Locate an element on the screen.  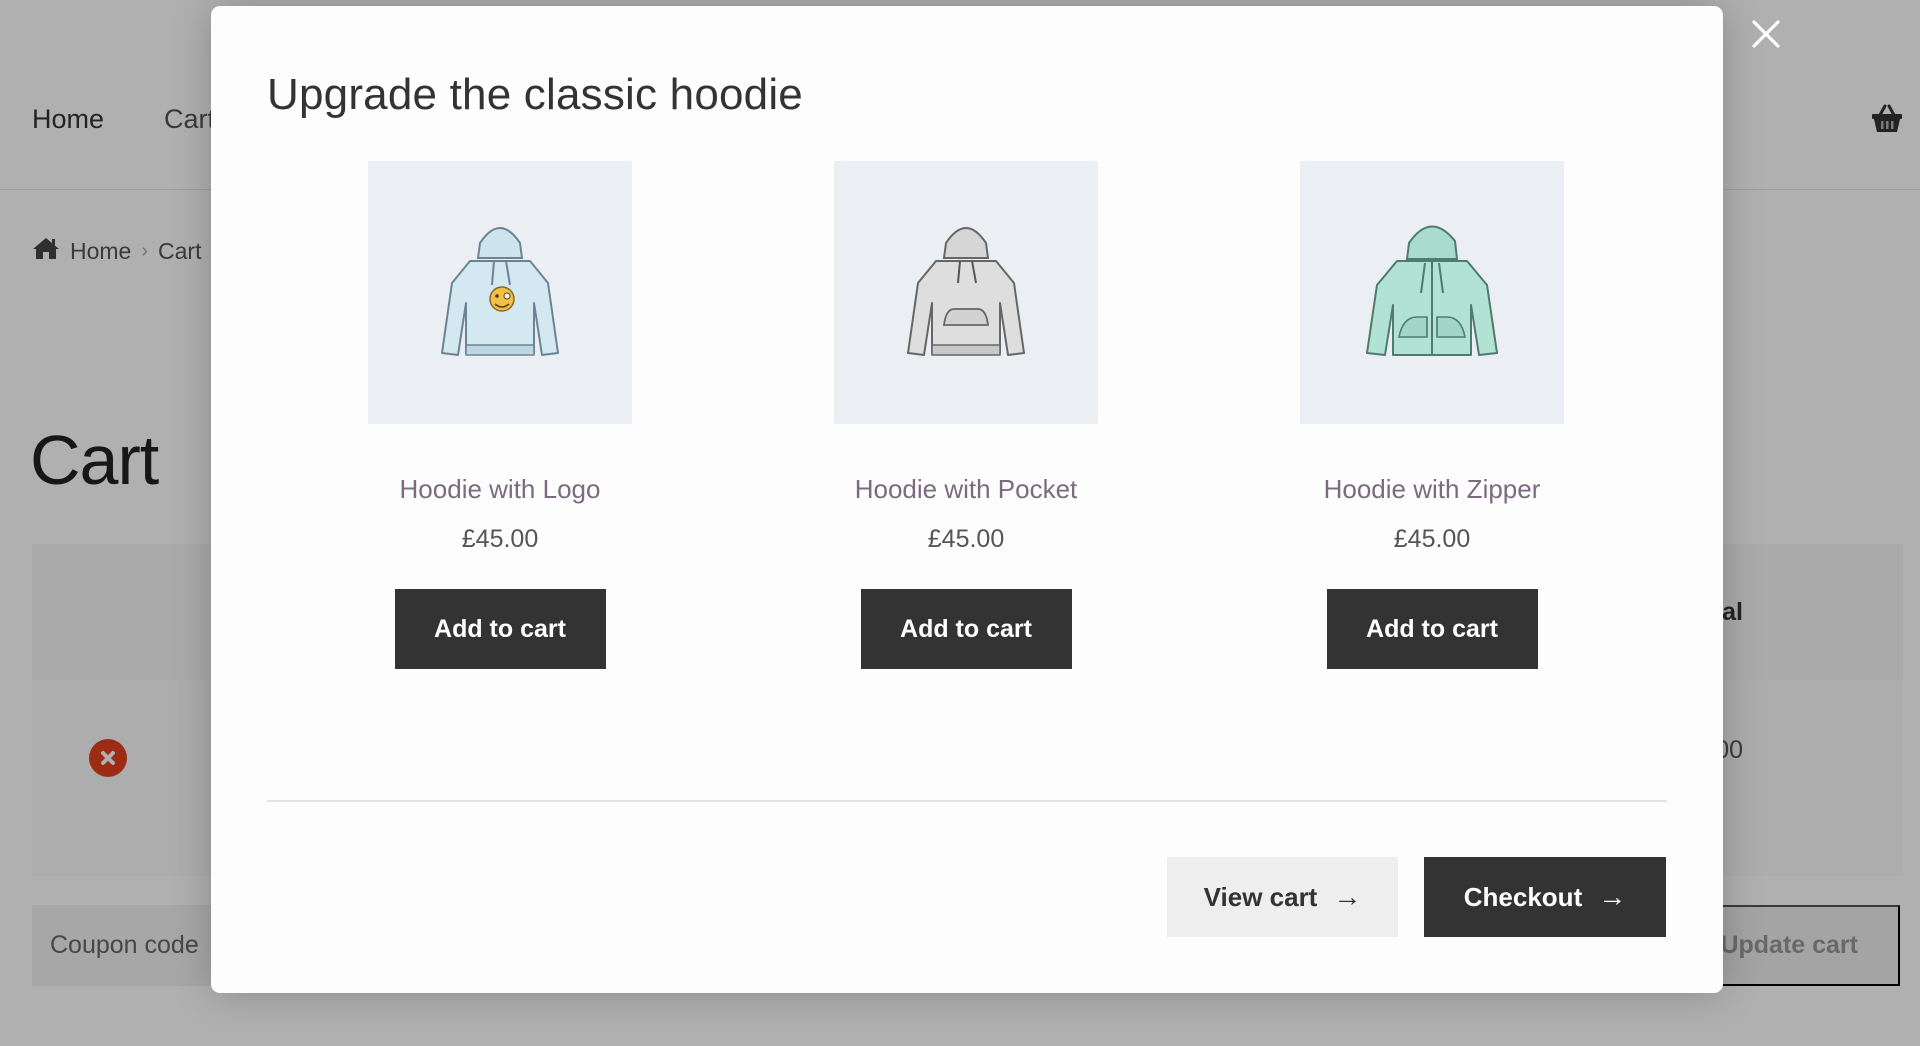
checkout-label: Checkout is located at coordinates (1523, 896).